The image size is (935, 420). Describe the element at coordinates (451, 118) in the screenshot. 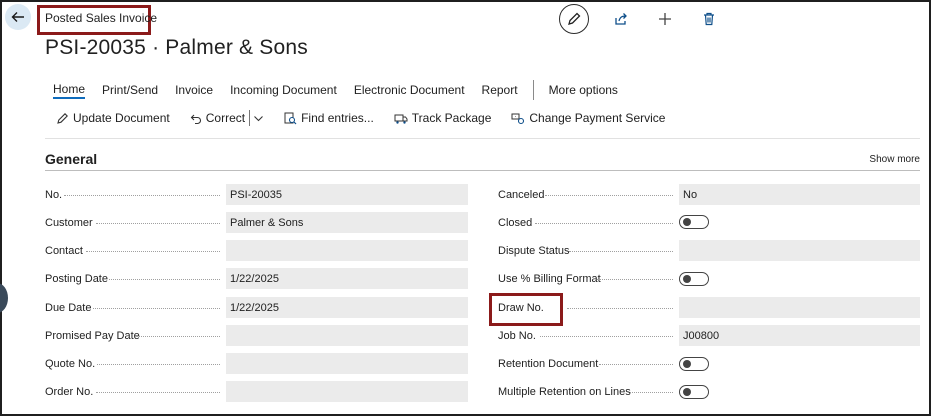

I see `track-package-label: Track Package` at that location.